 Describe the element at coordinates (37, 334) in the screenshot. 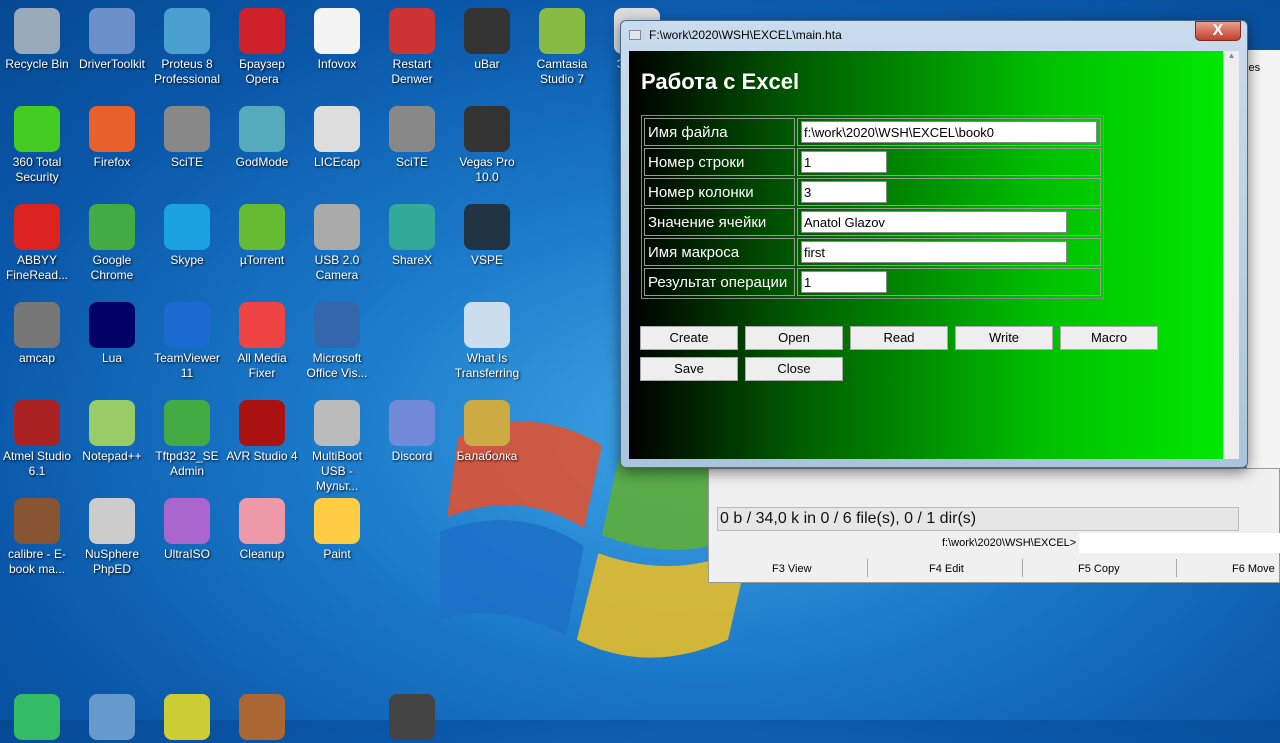

I see `desktop-icon: amcap` at that location.